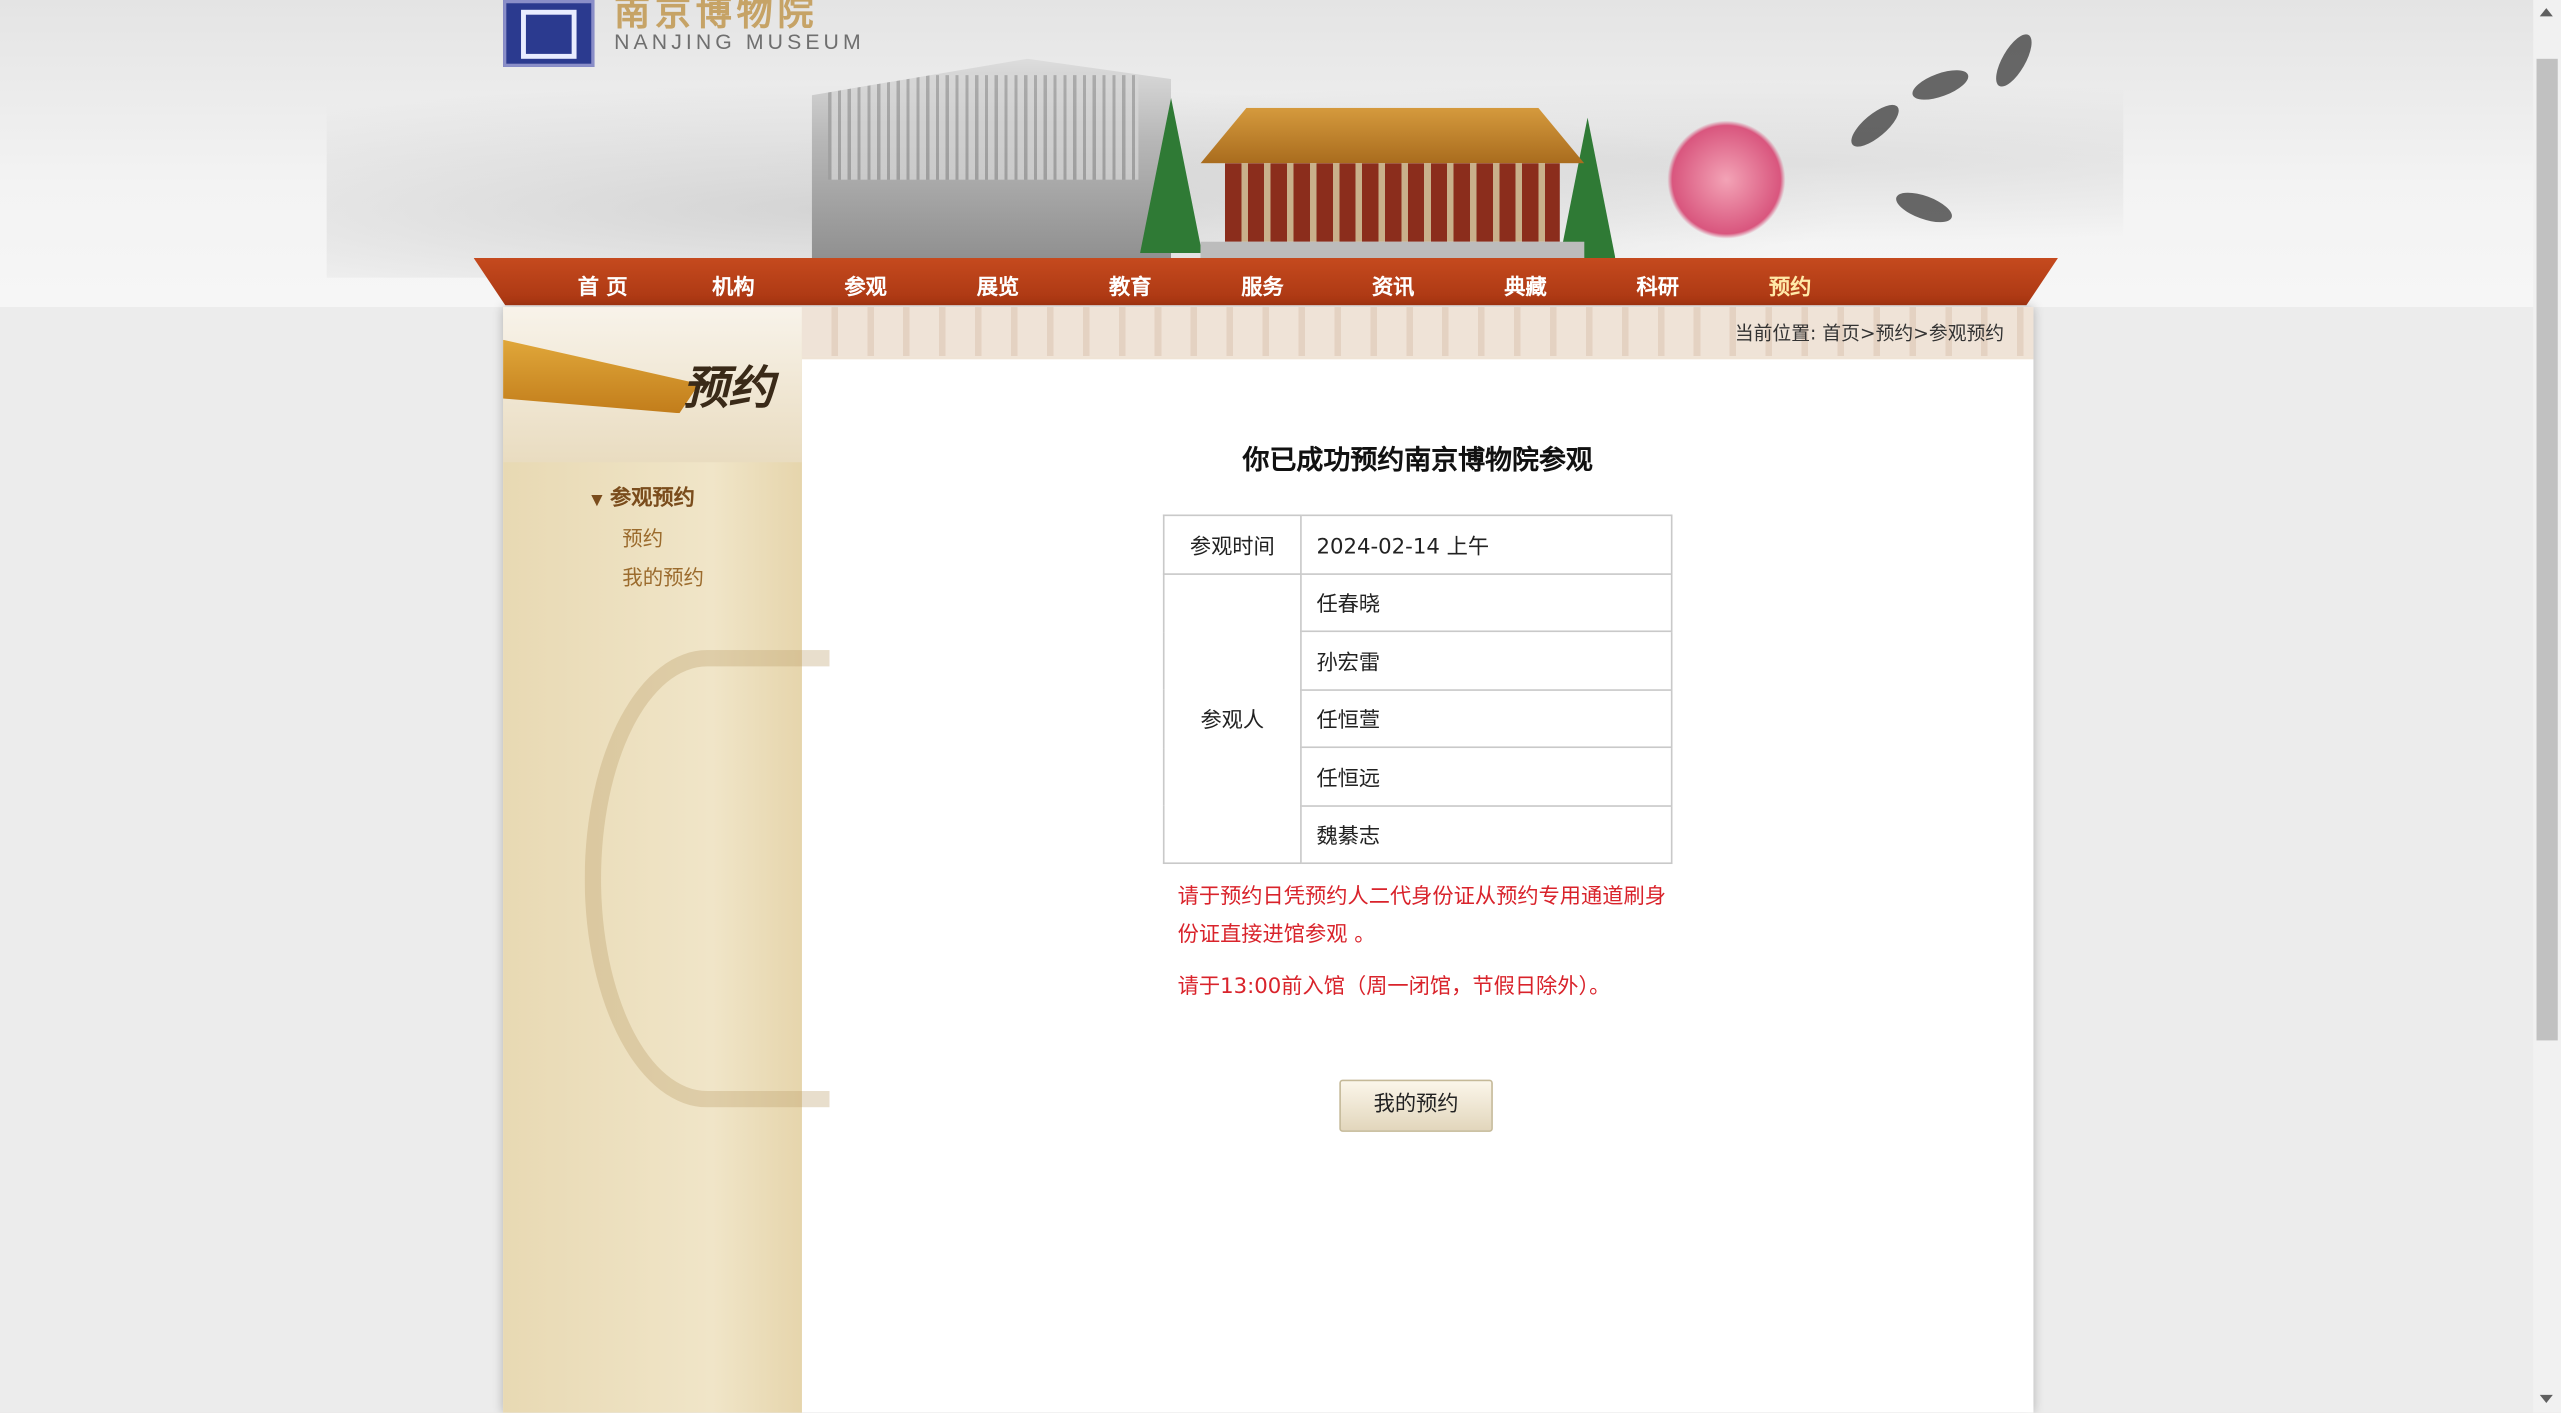 The height and width of the screenshot is (1413, 2561). Describe the element at coordinates (642, 536) in the screenshot. I see `sidebar-item-reserve: 预约` at that location.